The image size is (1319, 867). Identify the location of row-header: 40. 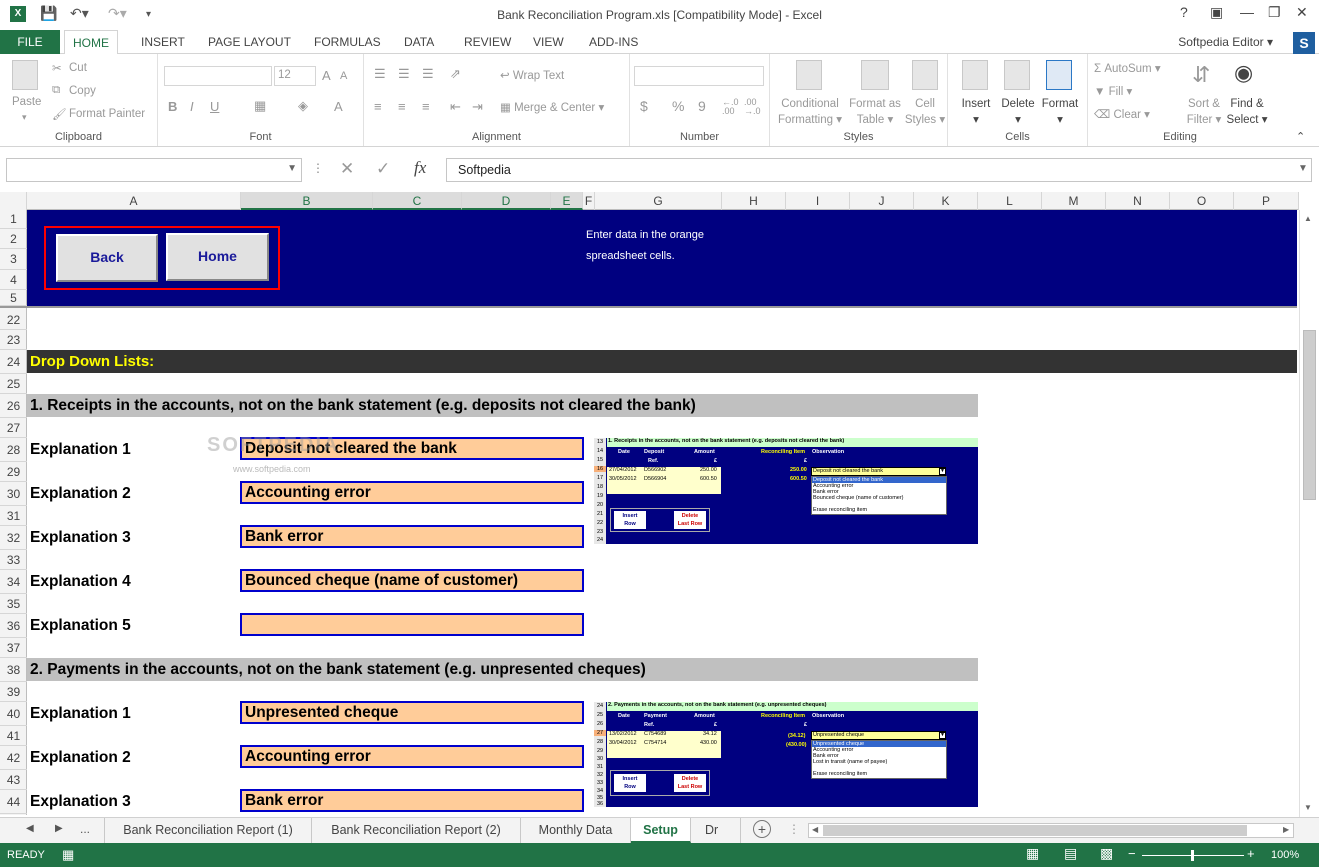
(13, 714).